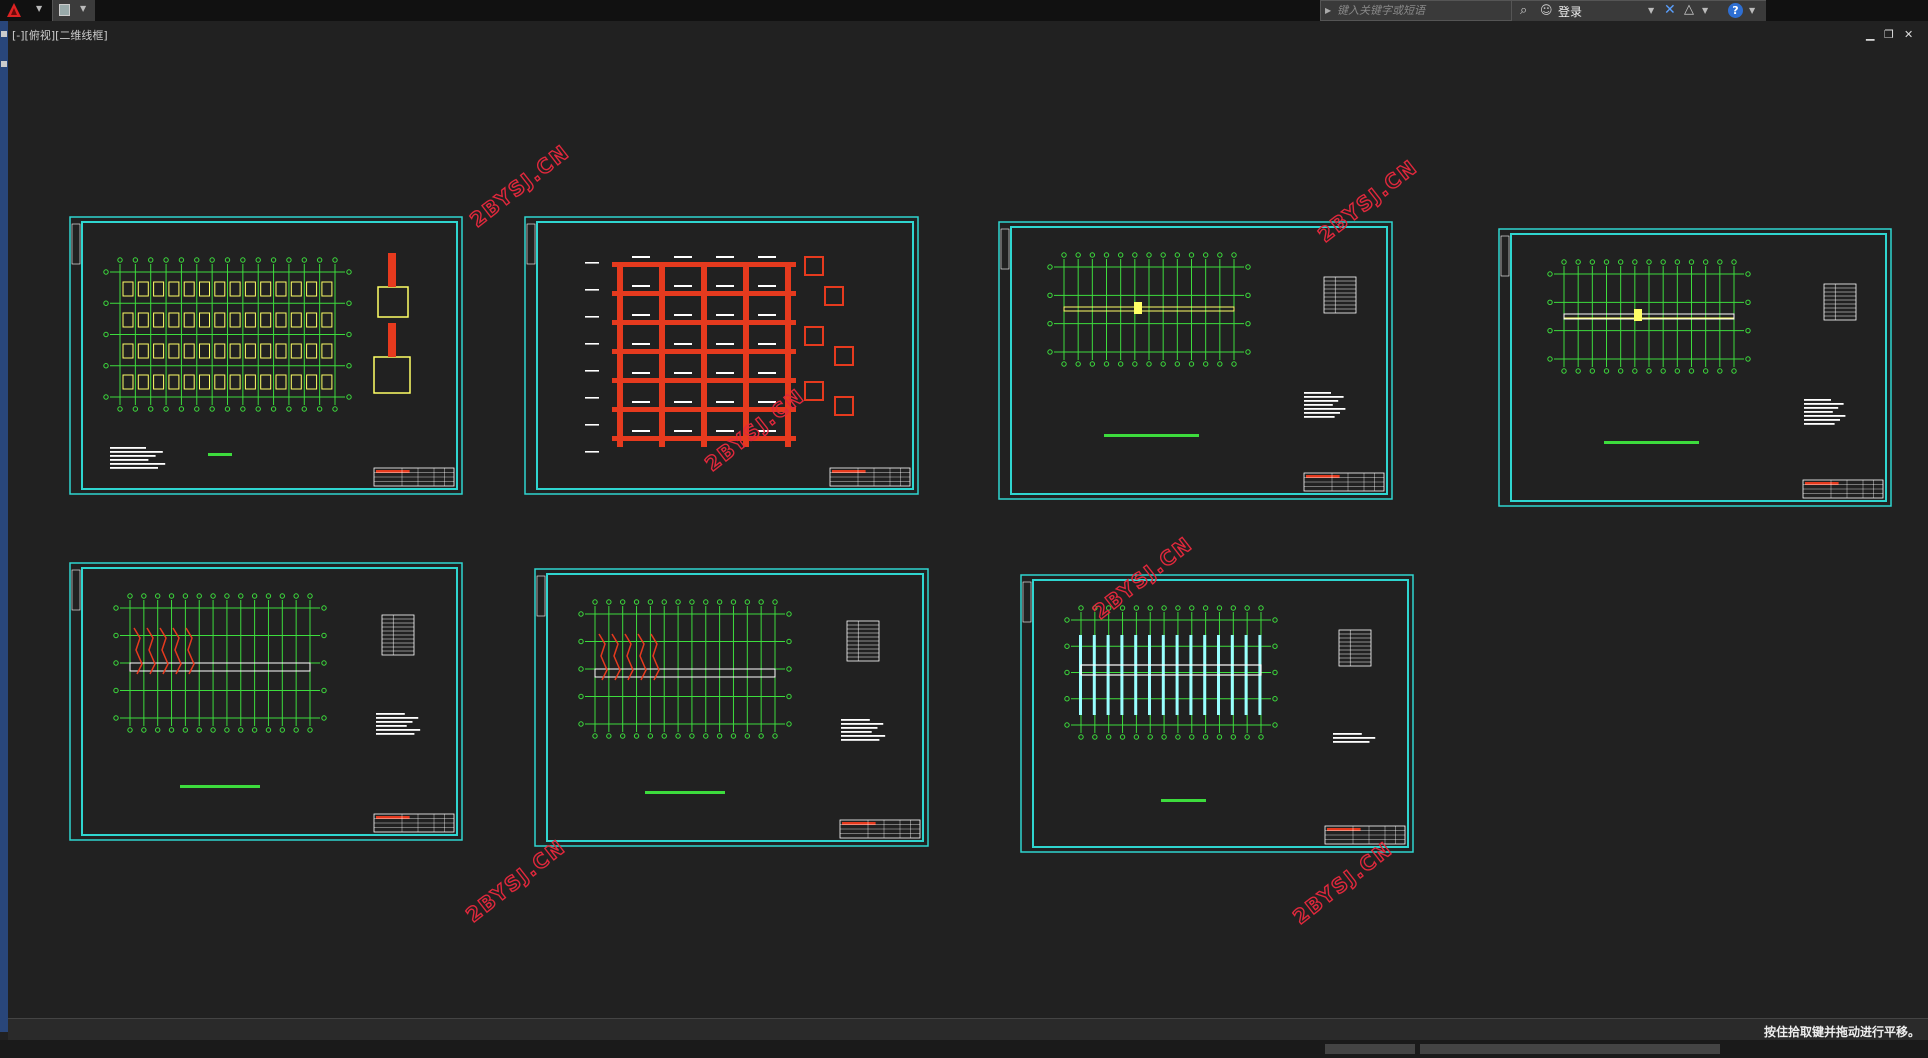 This screenshot has height=1058, width=1928. Describe the element at coordinates (1889, 34) in the screenshot. I see `restore-icon: ❐` at that location.